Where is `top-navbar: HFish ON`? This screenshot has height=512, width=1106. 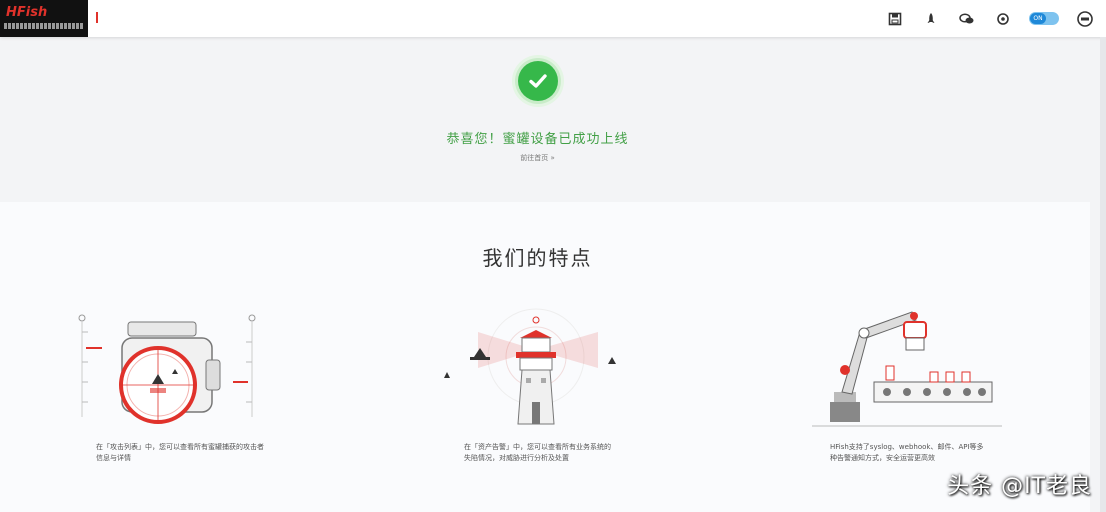 top-navbar: HFish ON is located at coordinates (553, 18).